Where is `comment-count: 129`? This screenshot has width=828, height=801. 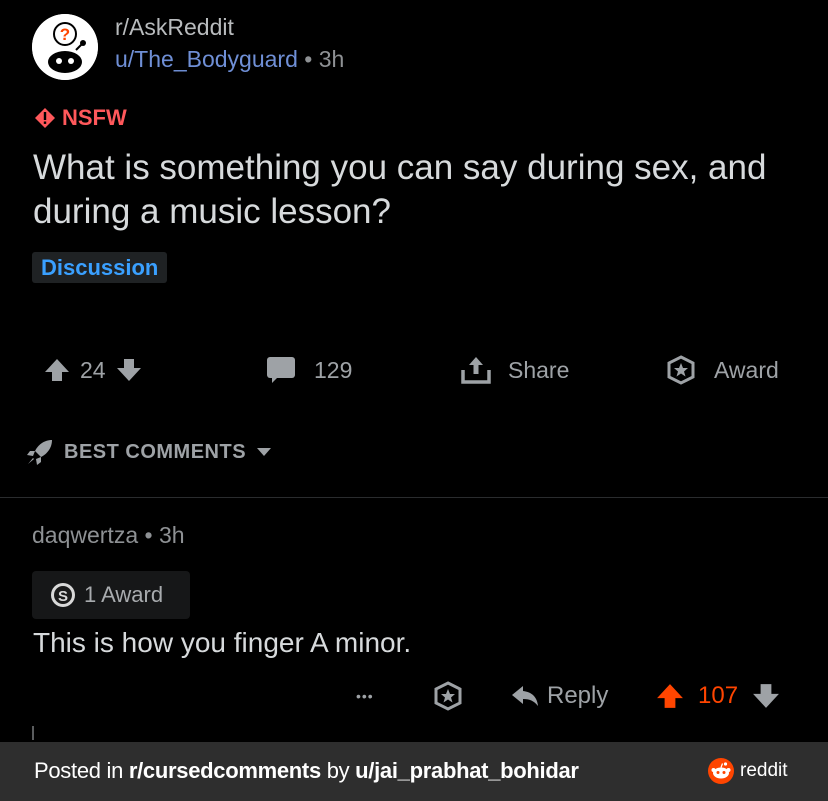
comment-count: 129 is located at coordinates (333, 369).